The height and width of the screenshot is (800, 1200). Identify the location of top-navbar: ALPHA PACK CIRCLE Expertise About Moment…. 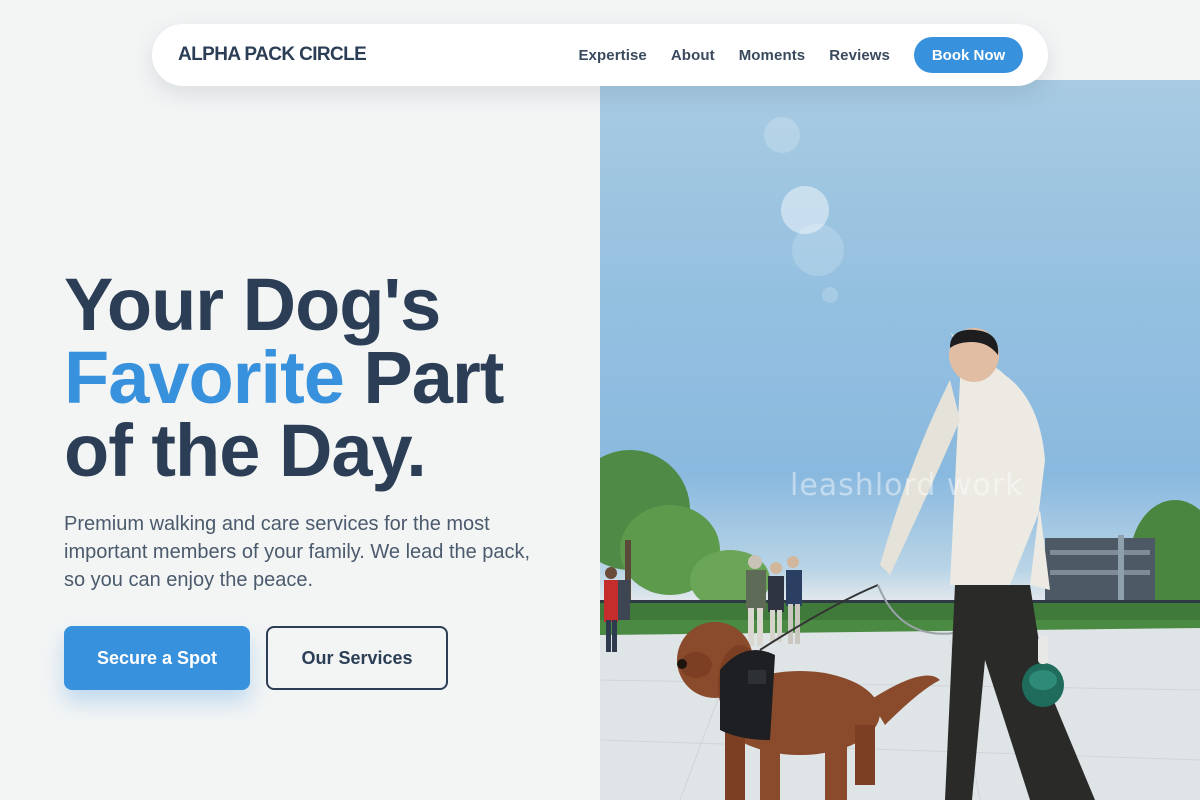
(600, 55).